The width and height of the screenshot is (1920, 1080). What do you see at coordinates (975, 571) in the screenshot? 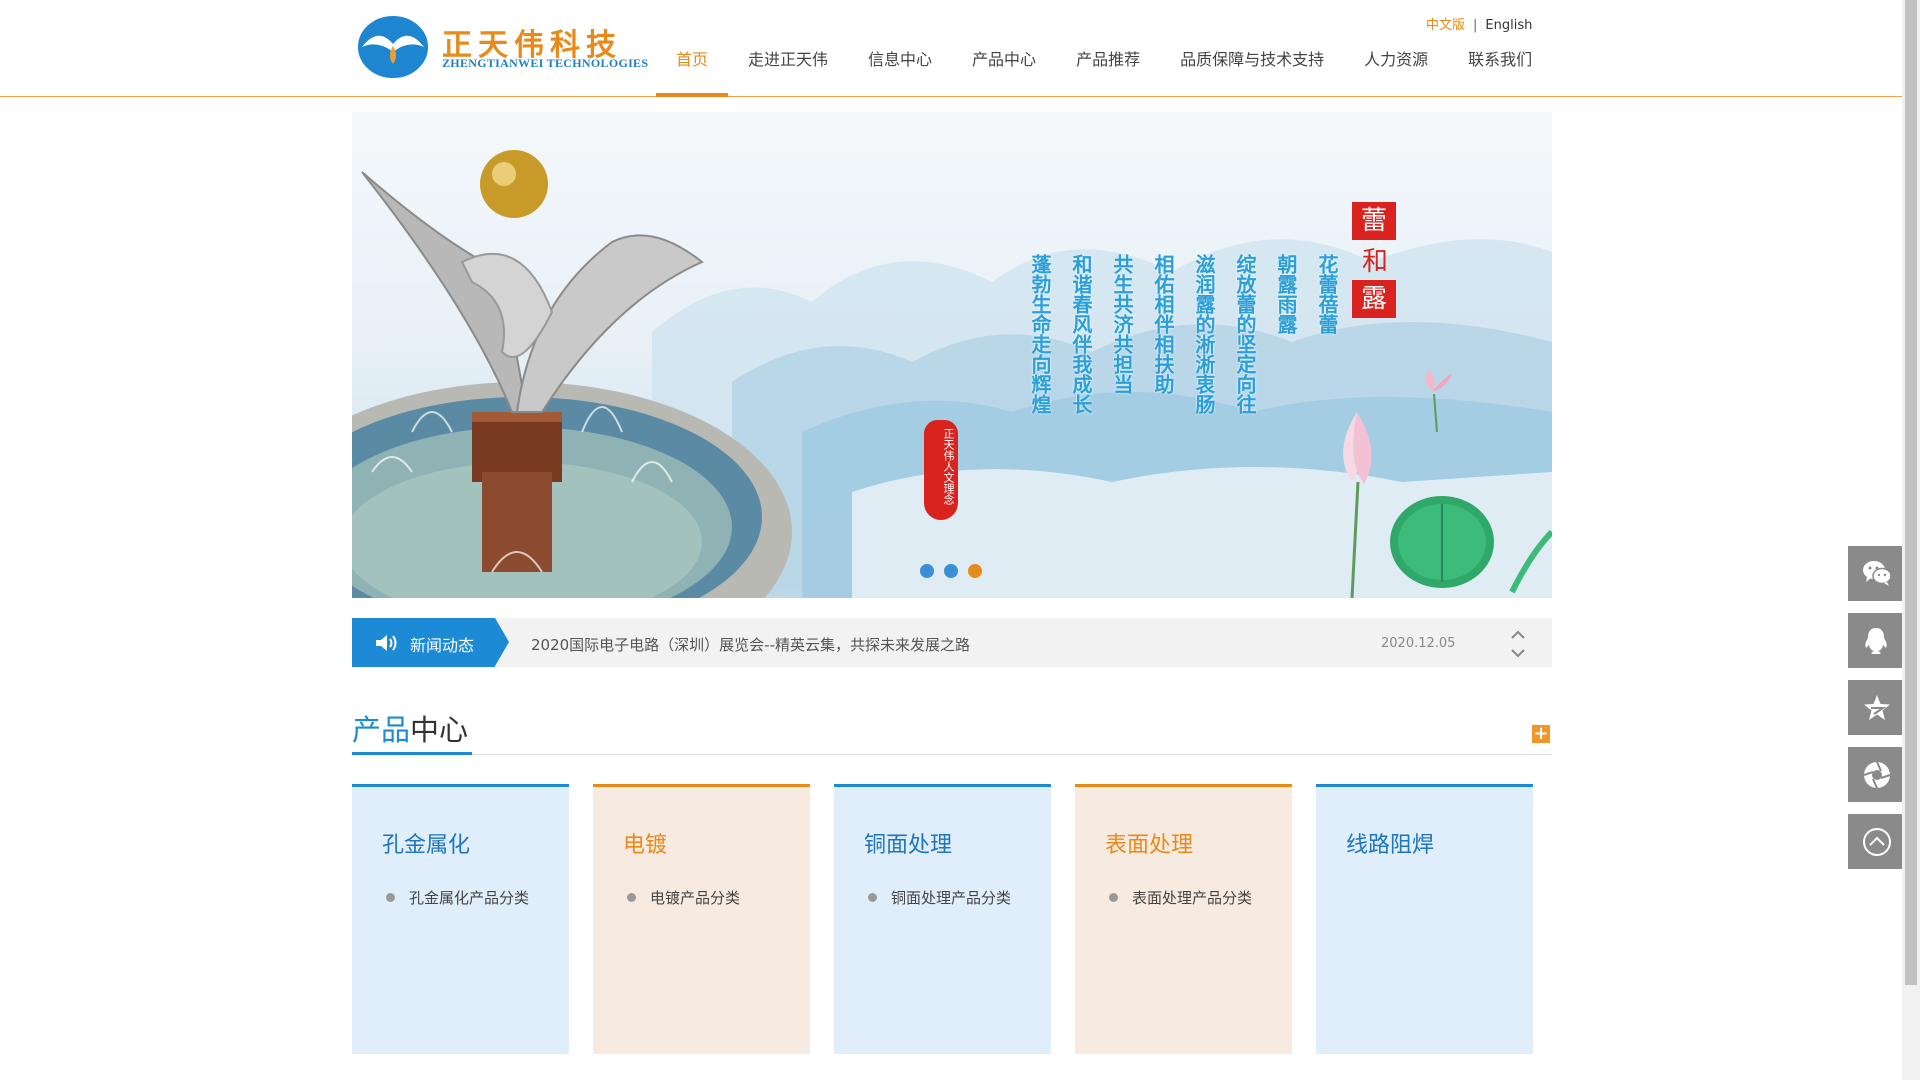
I see `carousel-dot-active` at bounding box center [975, 571].